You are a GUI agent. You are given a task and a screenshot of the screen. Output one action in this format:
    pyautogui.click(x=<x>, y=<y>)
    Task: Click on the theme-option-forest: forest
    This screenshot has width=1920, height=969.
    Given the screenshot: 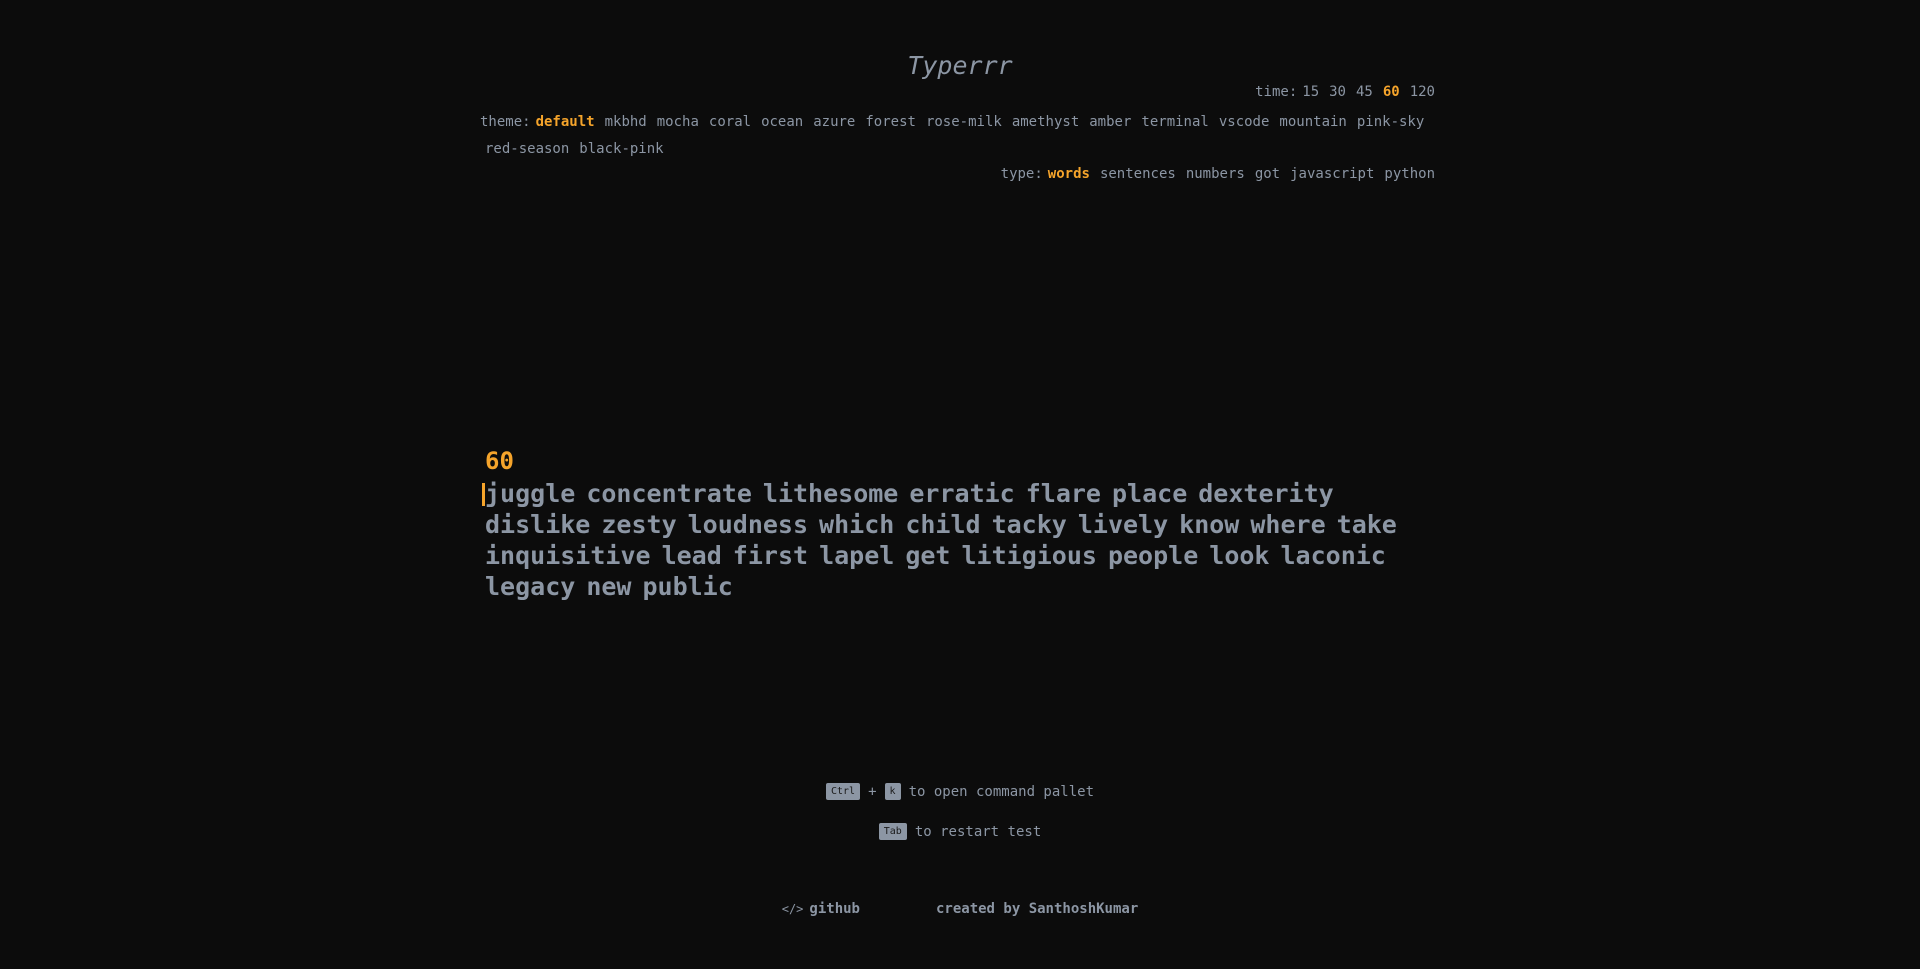 What is the action you would take?
    pyautogui.click(x=890, y=122)
    